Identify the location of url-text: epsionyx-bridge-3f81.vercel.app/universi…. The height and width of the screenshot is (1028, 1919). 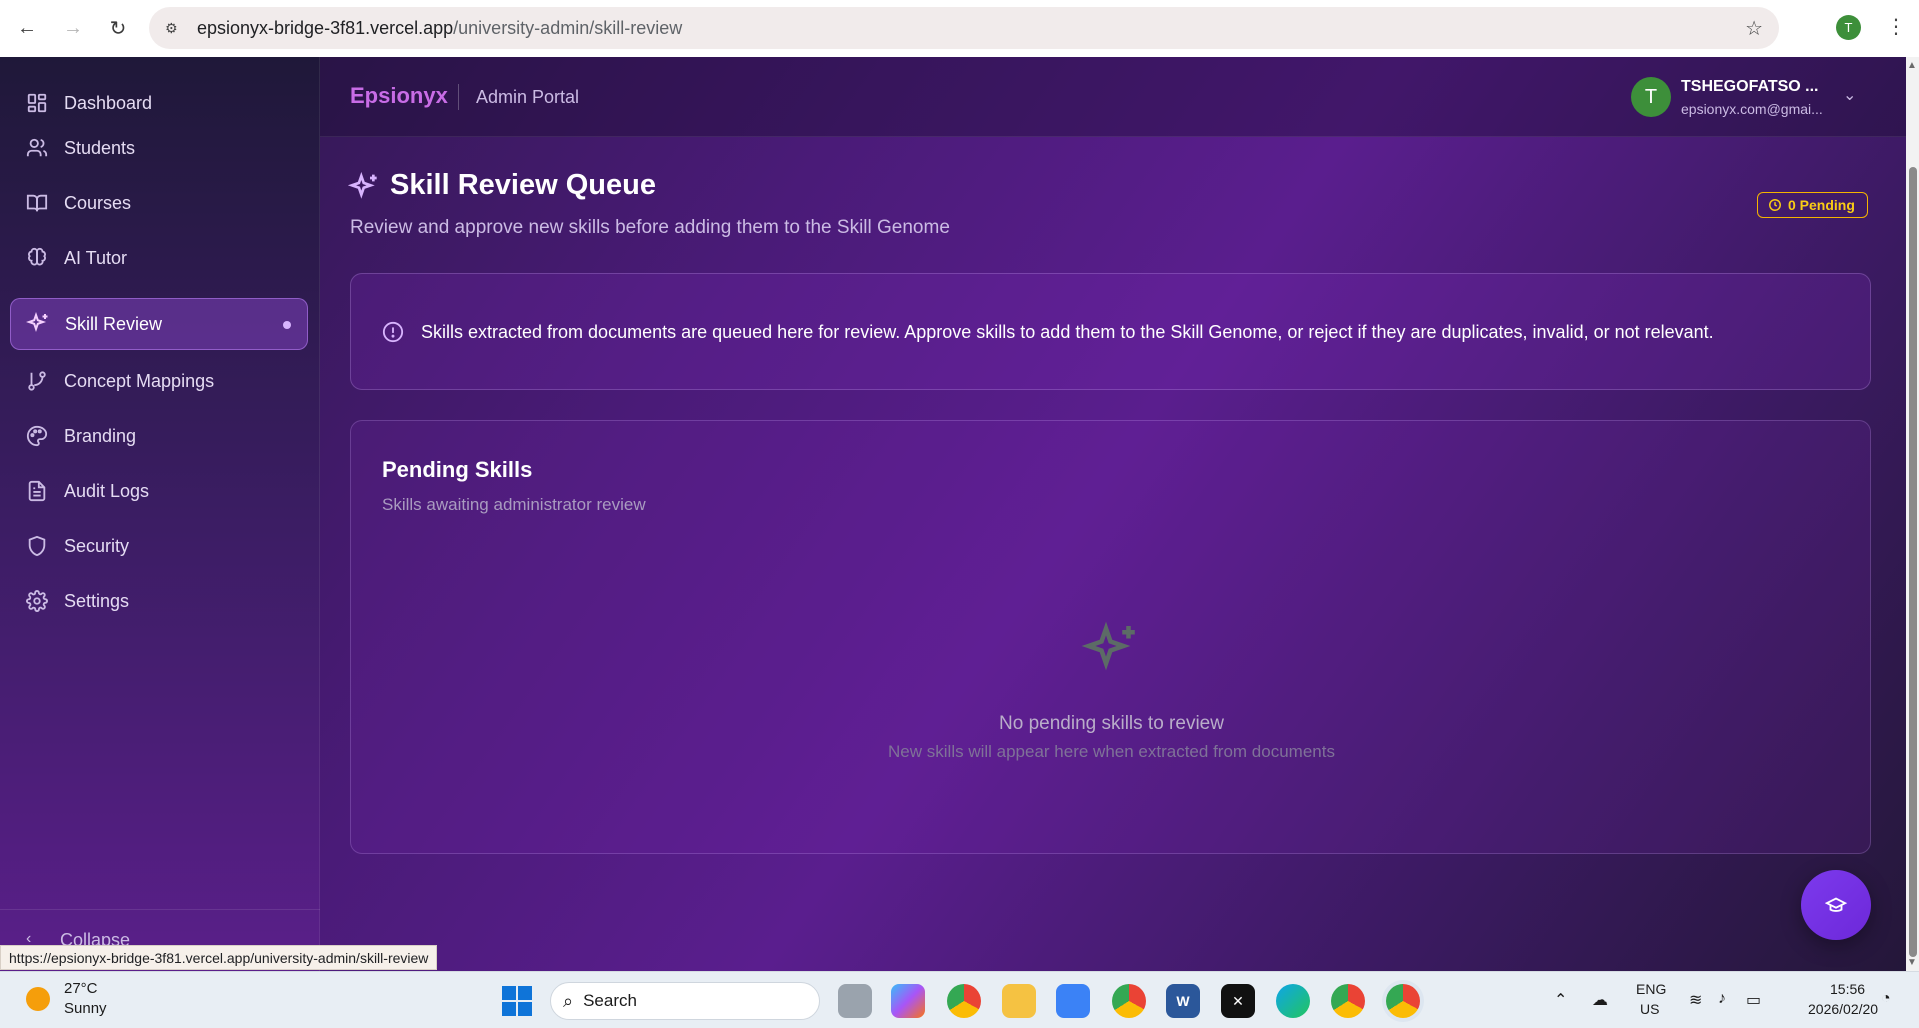
(439, 28).